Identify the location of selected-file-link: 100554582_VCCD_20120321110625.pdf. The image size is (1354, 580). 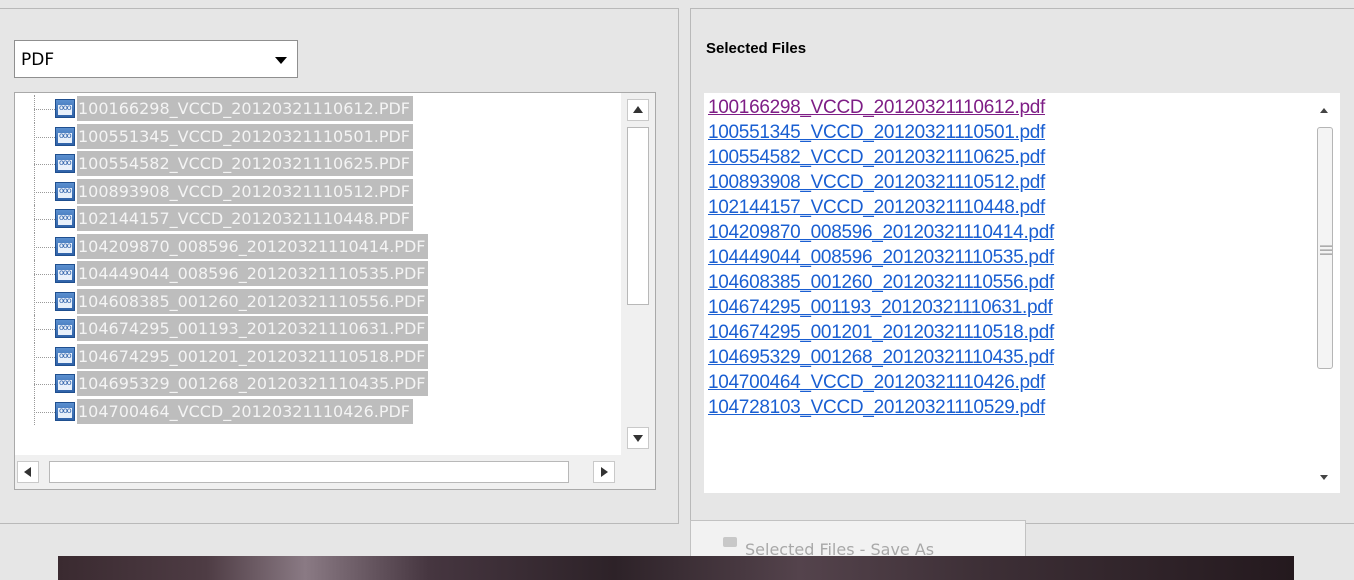
(1008, 157).